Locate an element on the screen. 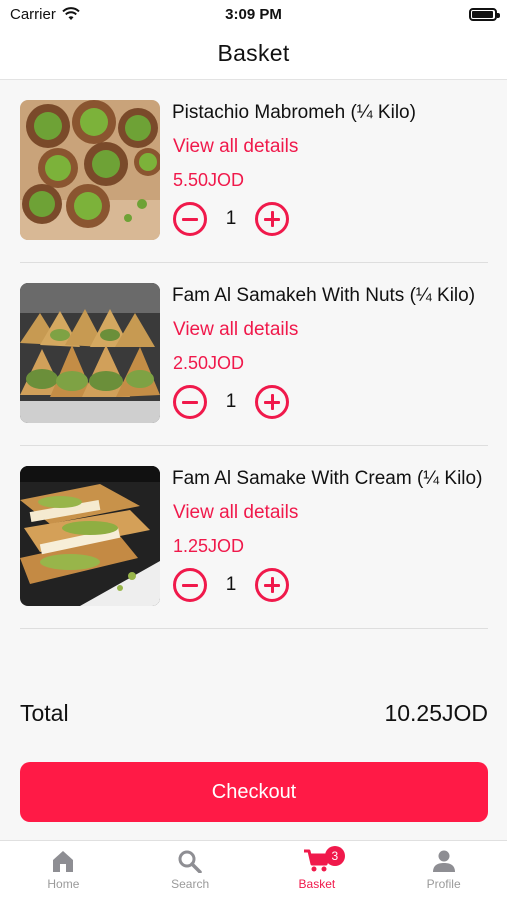 This screenshot has width=507, height=900. tab-basket-label: Basket is located at coordinates (317, 884).